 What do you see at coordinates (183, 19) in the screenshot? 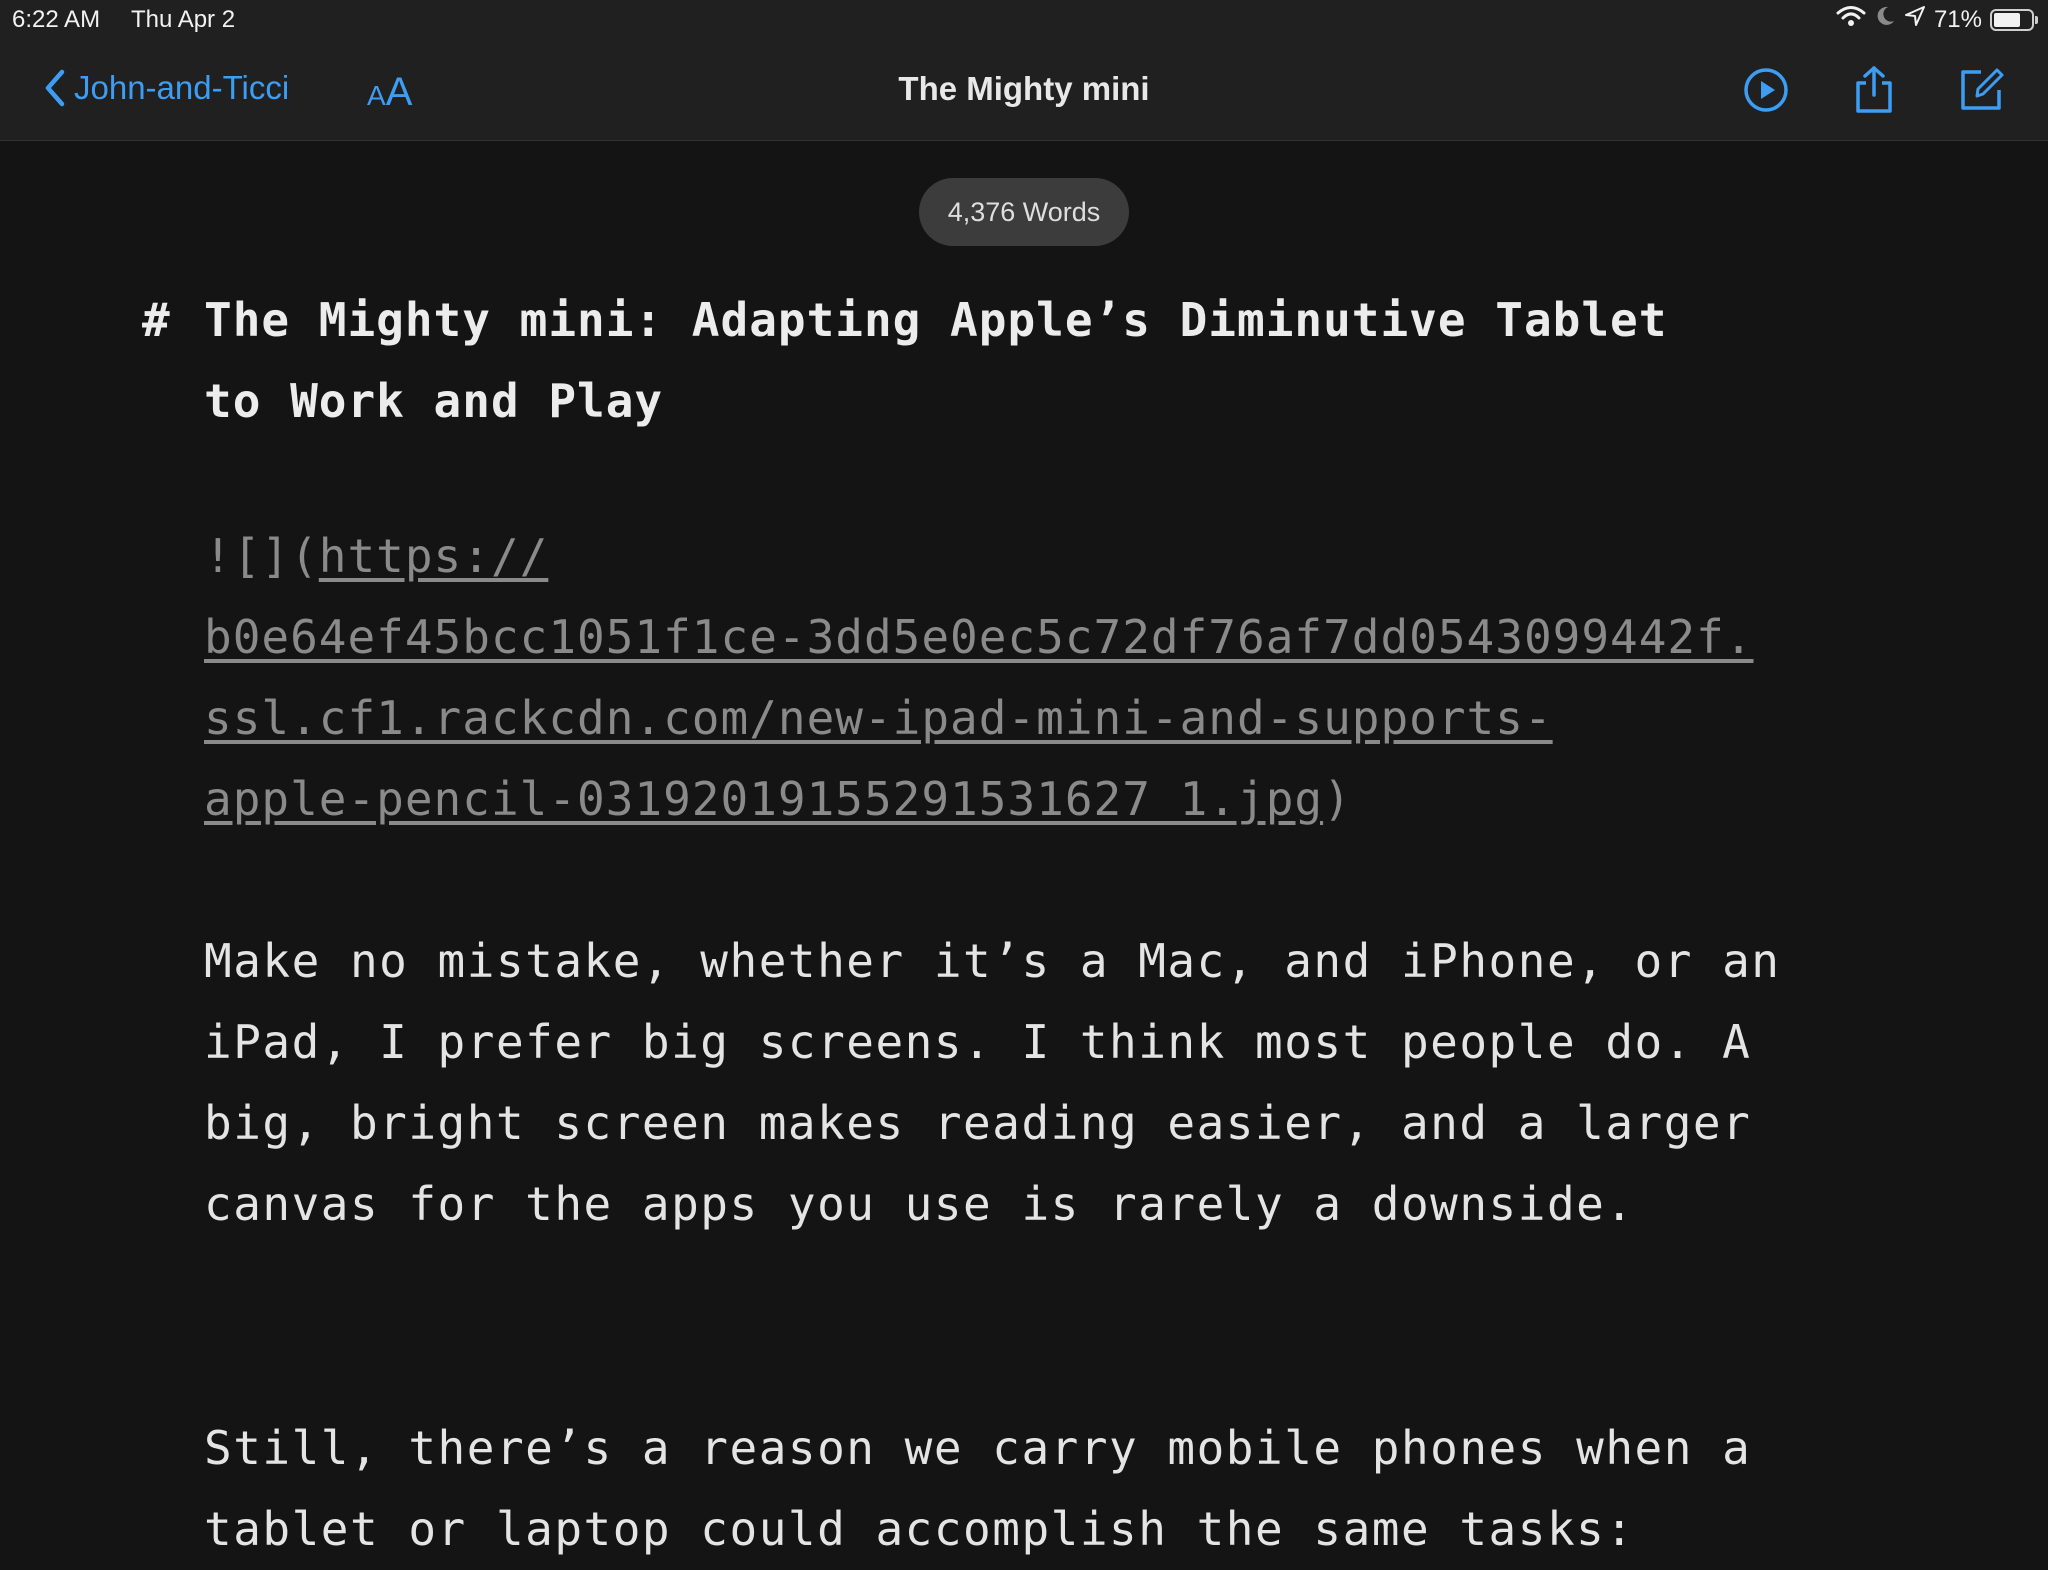
I see `status-date: Thu Apr 2` at bounding box center [183, 19].